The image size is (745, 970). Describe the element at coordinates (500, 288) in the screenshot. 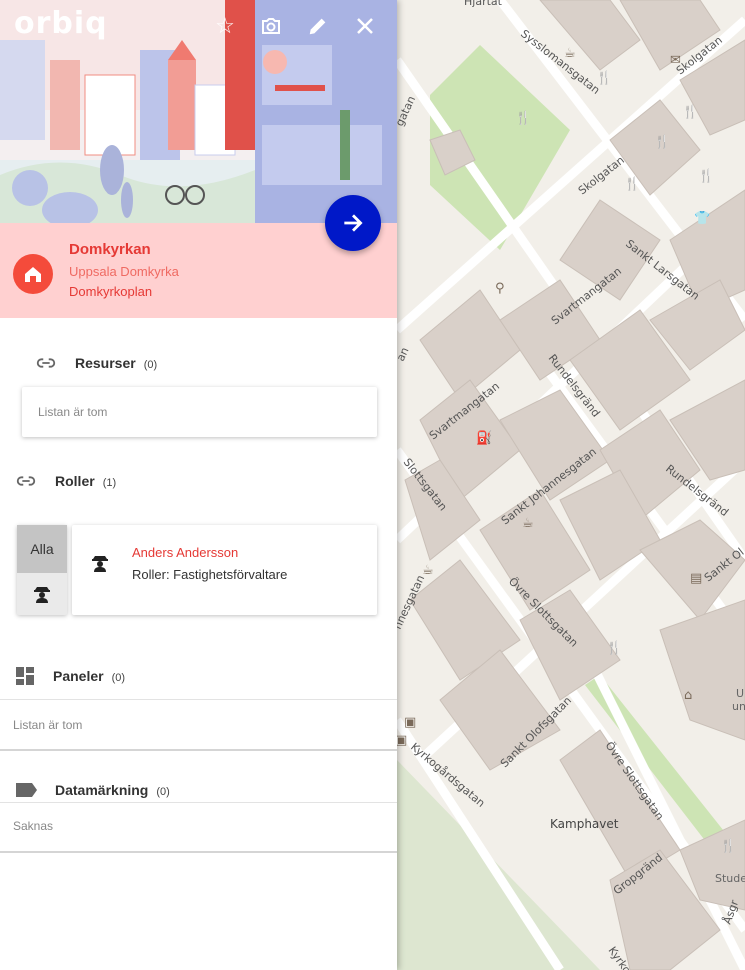

I see `bicycle-icon: ⚲` at that location.